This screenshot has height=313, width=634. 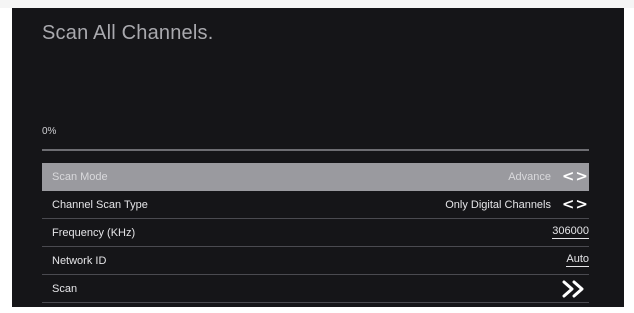 I want to click on menu-item-label: Channel Scan Type, so click(x=100, y=205).